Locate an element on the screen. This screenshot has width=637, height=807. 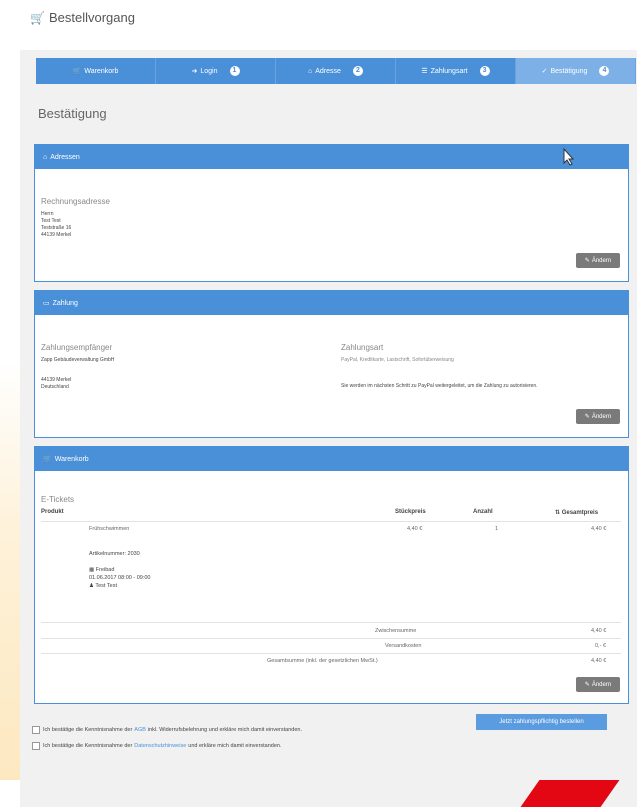
edit-order-button: ✎ Ändern is located at coordinates (598, 684).